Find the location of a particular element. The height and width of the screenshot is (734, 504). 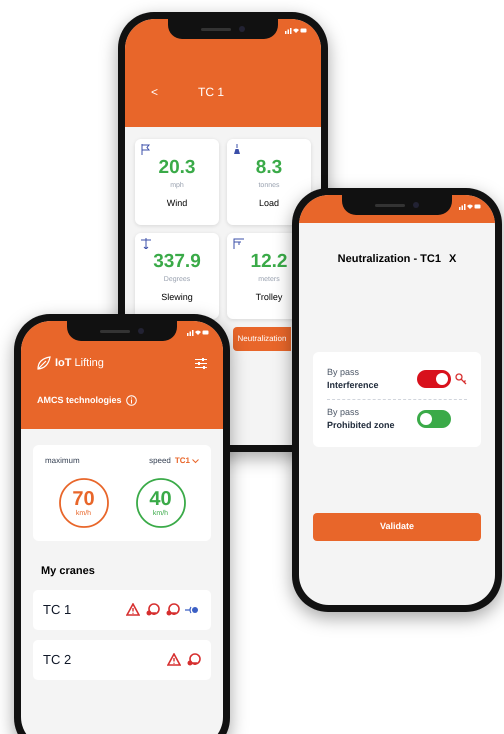

metric-label: Trolley is located at coordinates (269, 297).